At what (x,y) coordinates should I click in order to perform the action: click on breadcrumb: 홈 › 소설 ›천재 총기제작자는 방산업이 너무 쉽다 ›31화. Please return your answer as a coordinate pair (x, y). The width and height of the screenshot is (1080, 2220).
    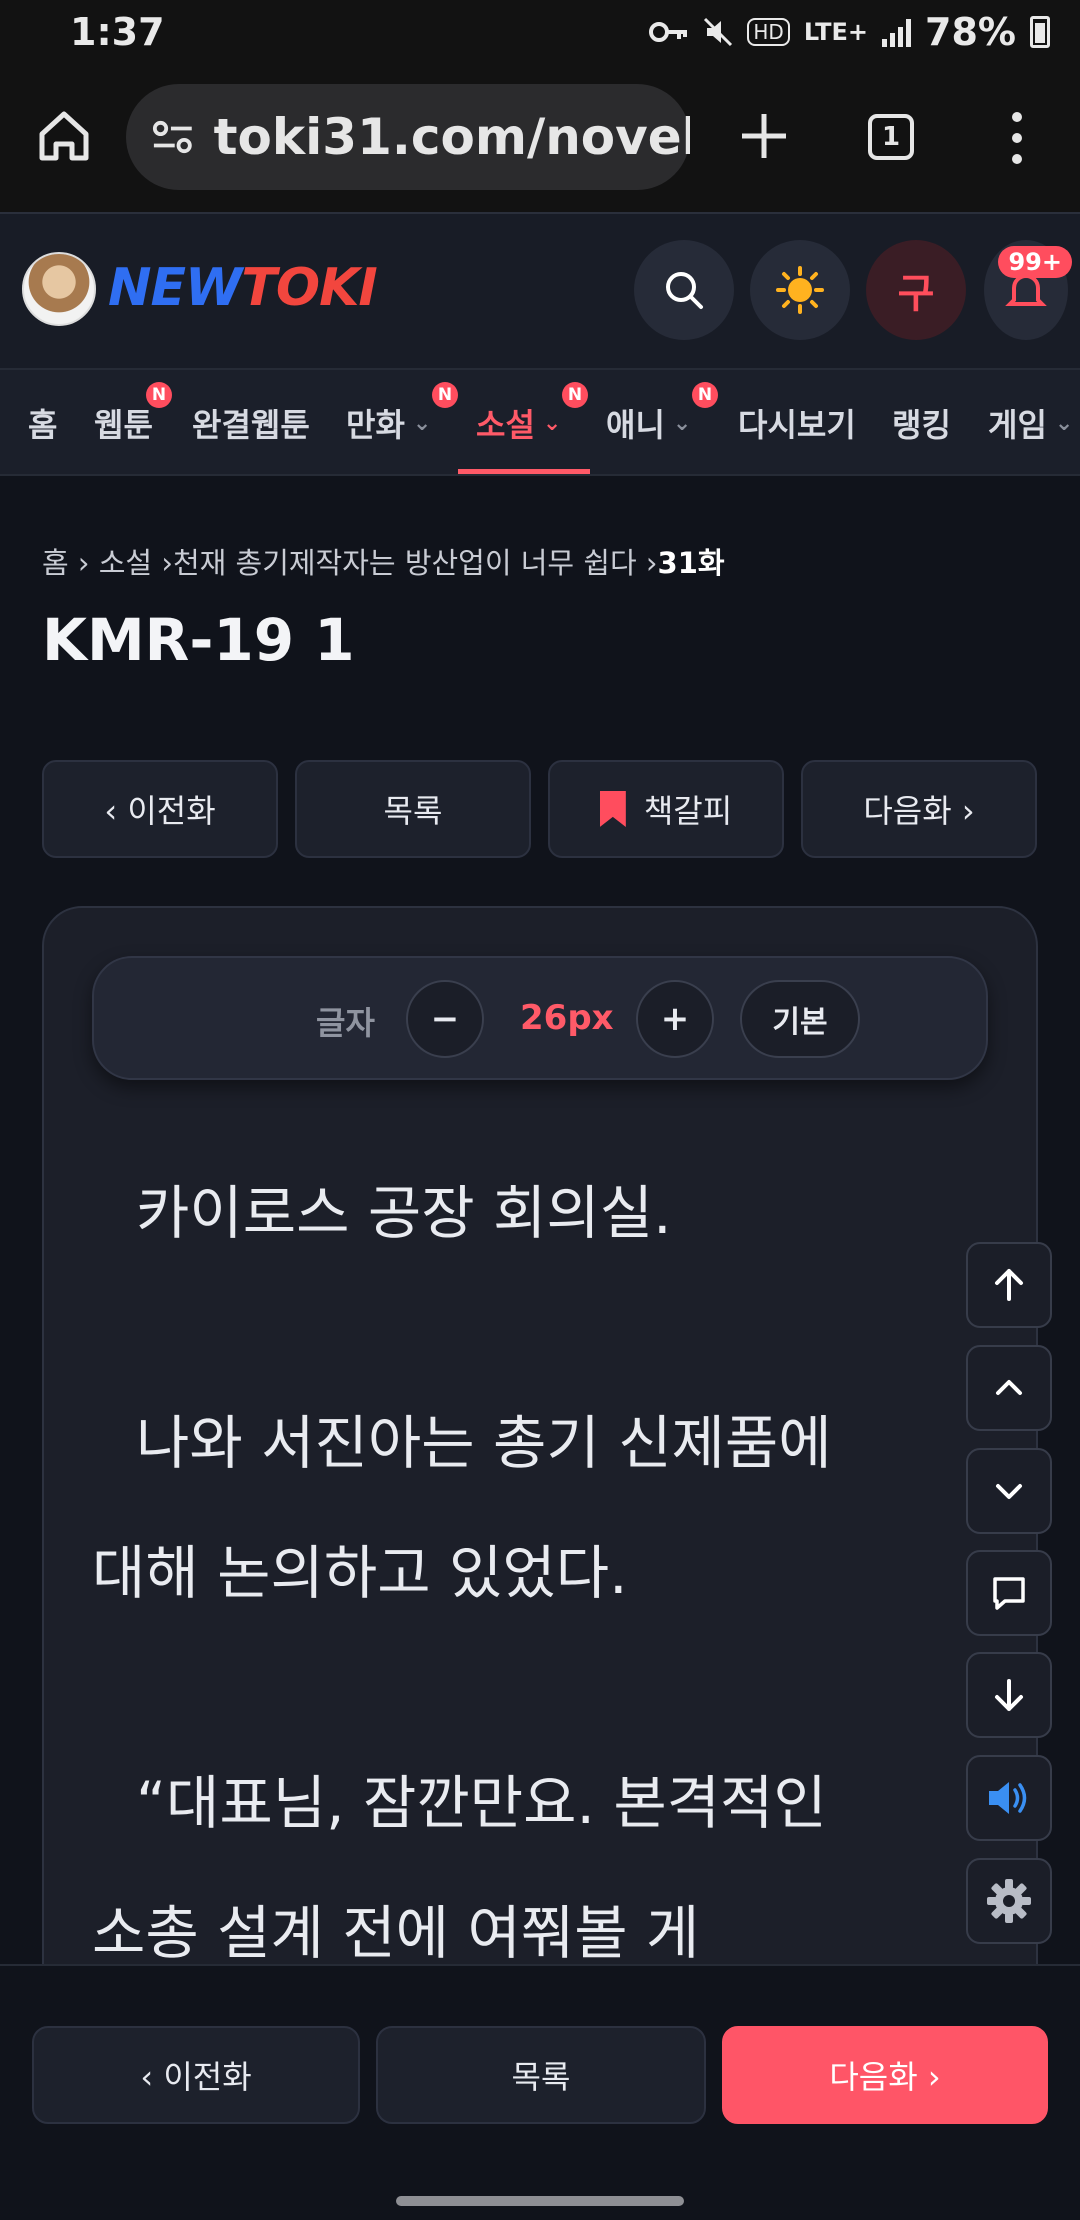
    Looking at the image, I should click on (383, 563).